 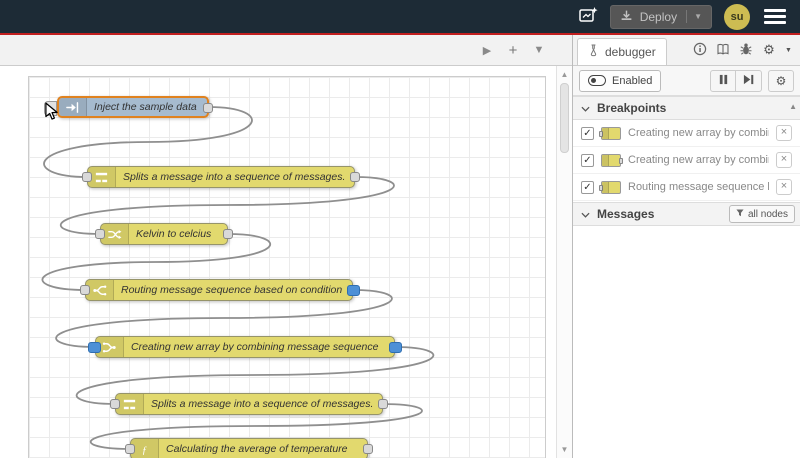 I want to click on inject-trigger-button, so click(x=50, y=108).